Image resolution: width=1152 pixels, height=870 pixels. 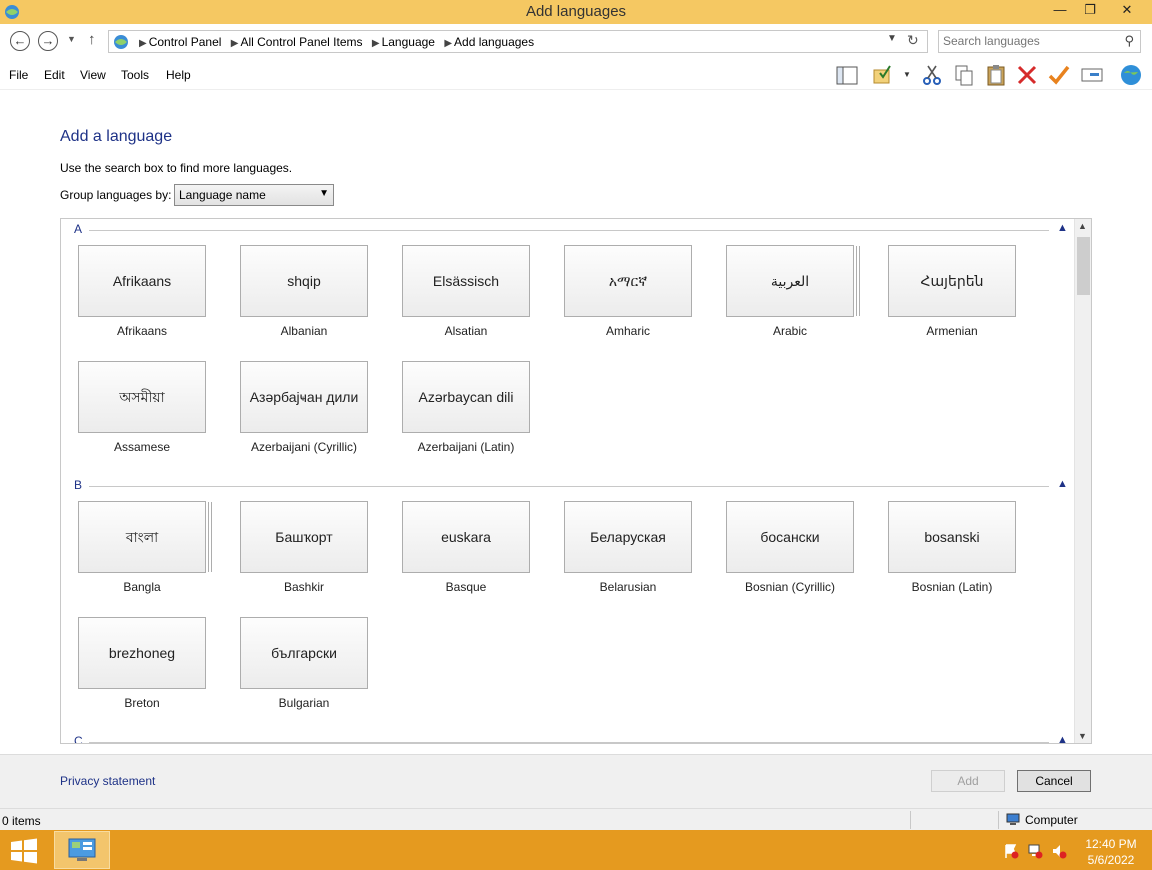 I want to click on language-tile: አማርኛ, so click(x=628, y=281).